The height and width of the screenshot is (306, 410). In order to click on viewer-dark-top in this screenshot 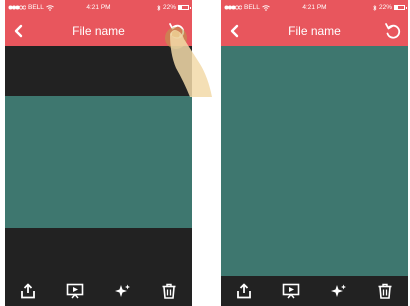, I will do `click(98, 71)`.